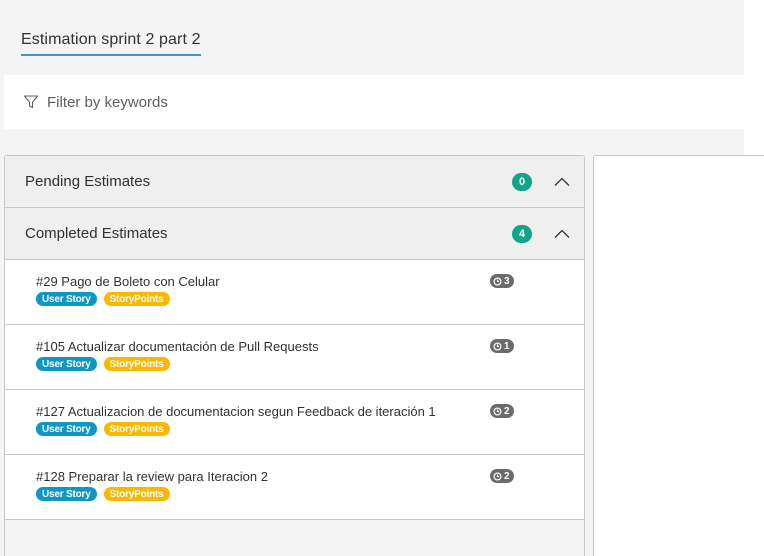  I want to click on filter-bar, so click(374, 102).